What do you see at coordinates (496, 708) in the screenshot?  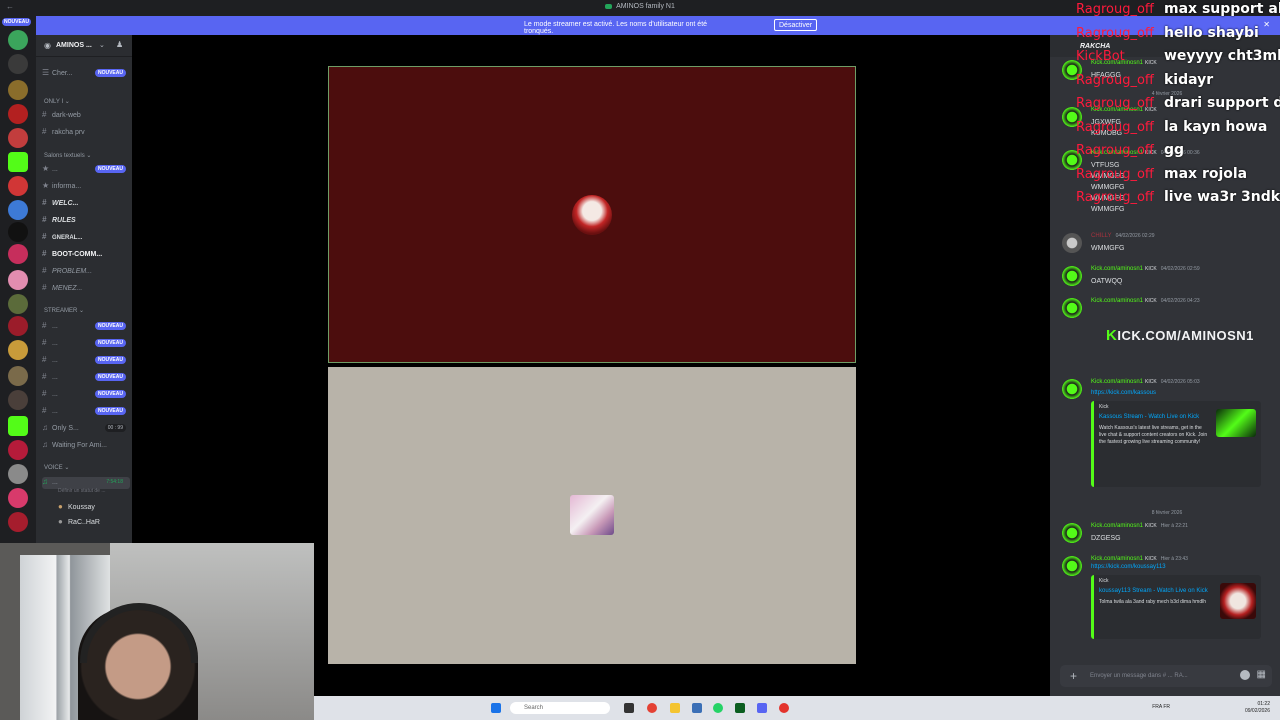 I see `start-icon` at bounding box center [496, 708].